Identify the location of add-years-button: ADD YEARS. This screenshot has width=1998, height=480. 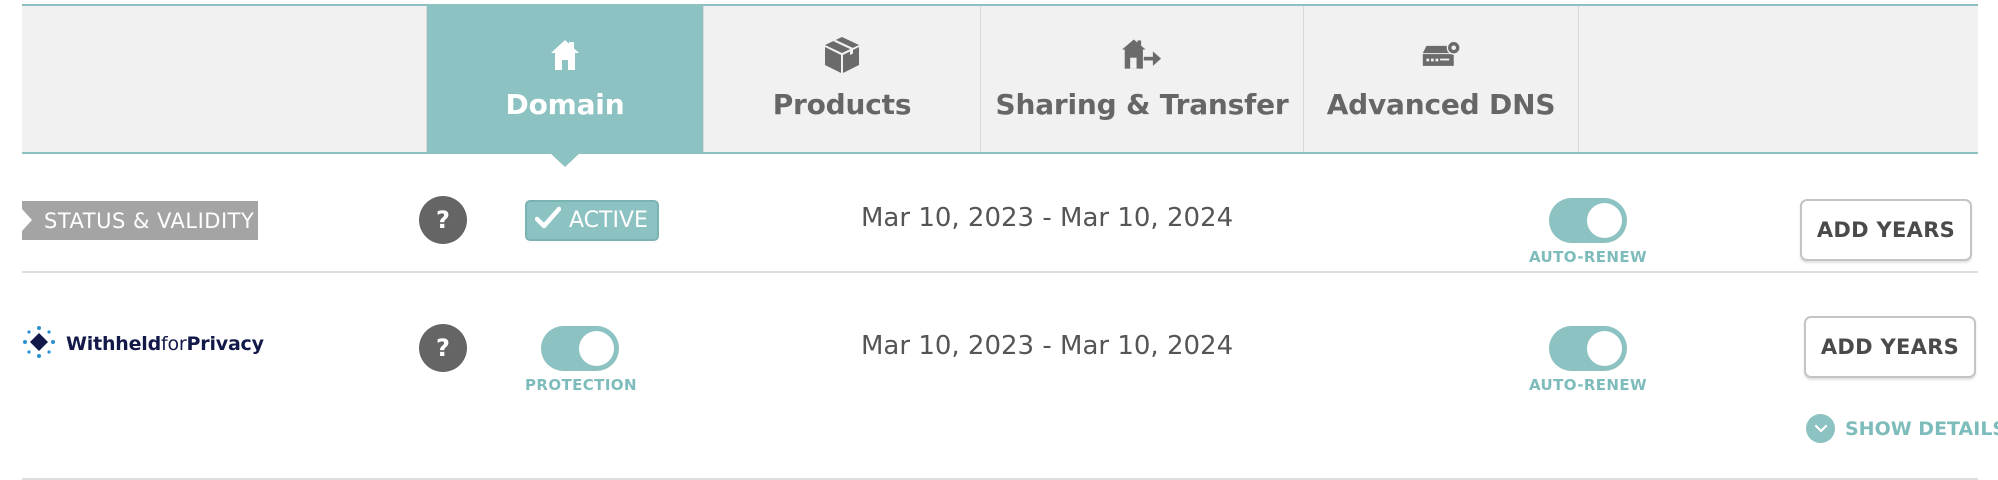
(1886, 230).